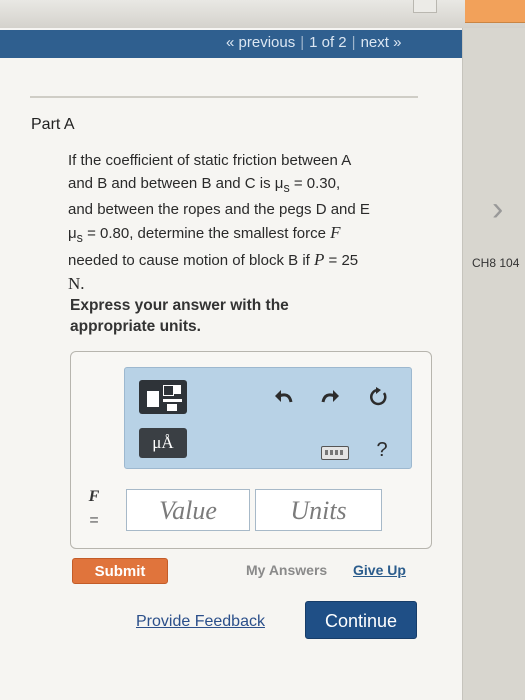  What do you see at coordinates (328, 42) in the screenshot?
I see `page-position: 1 of 2` at bounding box center [328, 42].